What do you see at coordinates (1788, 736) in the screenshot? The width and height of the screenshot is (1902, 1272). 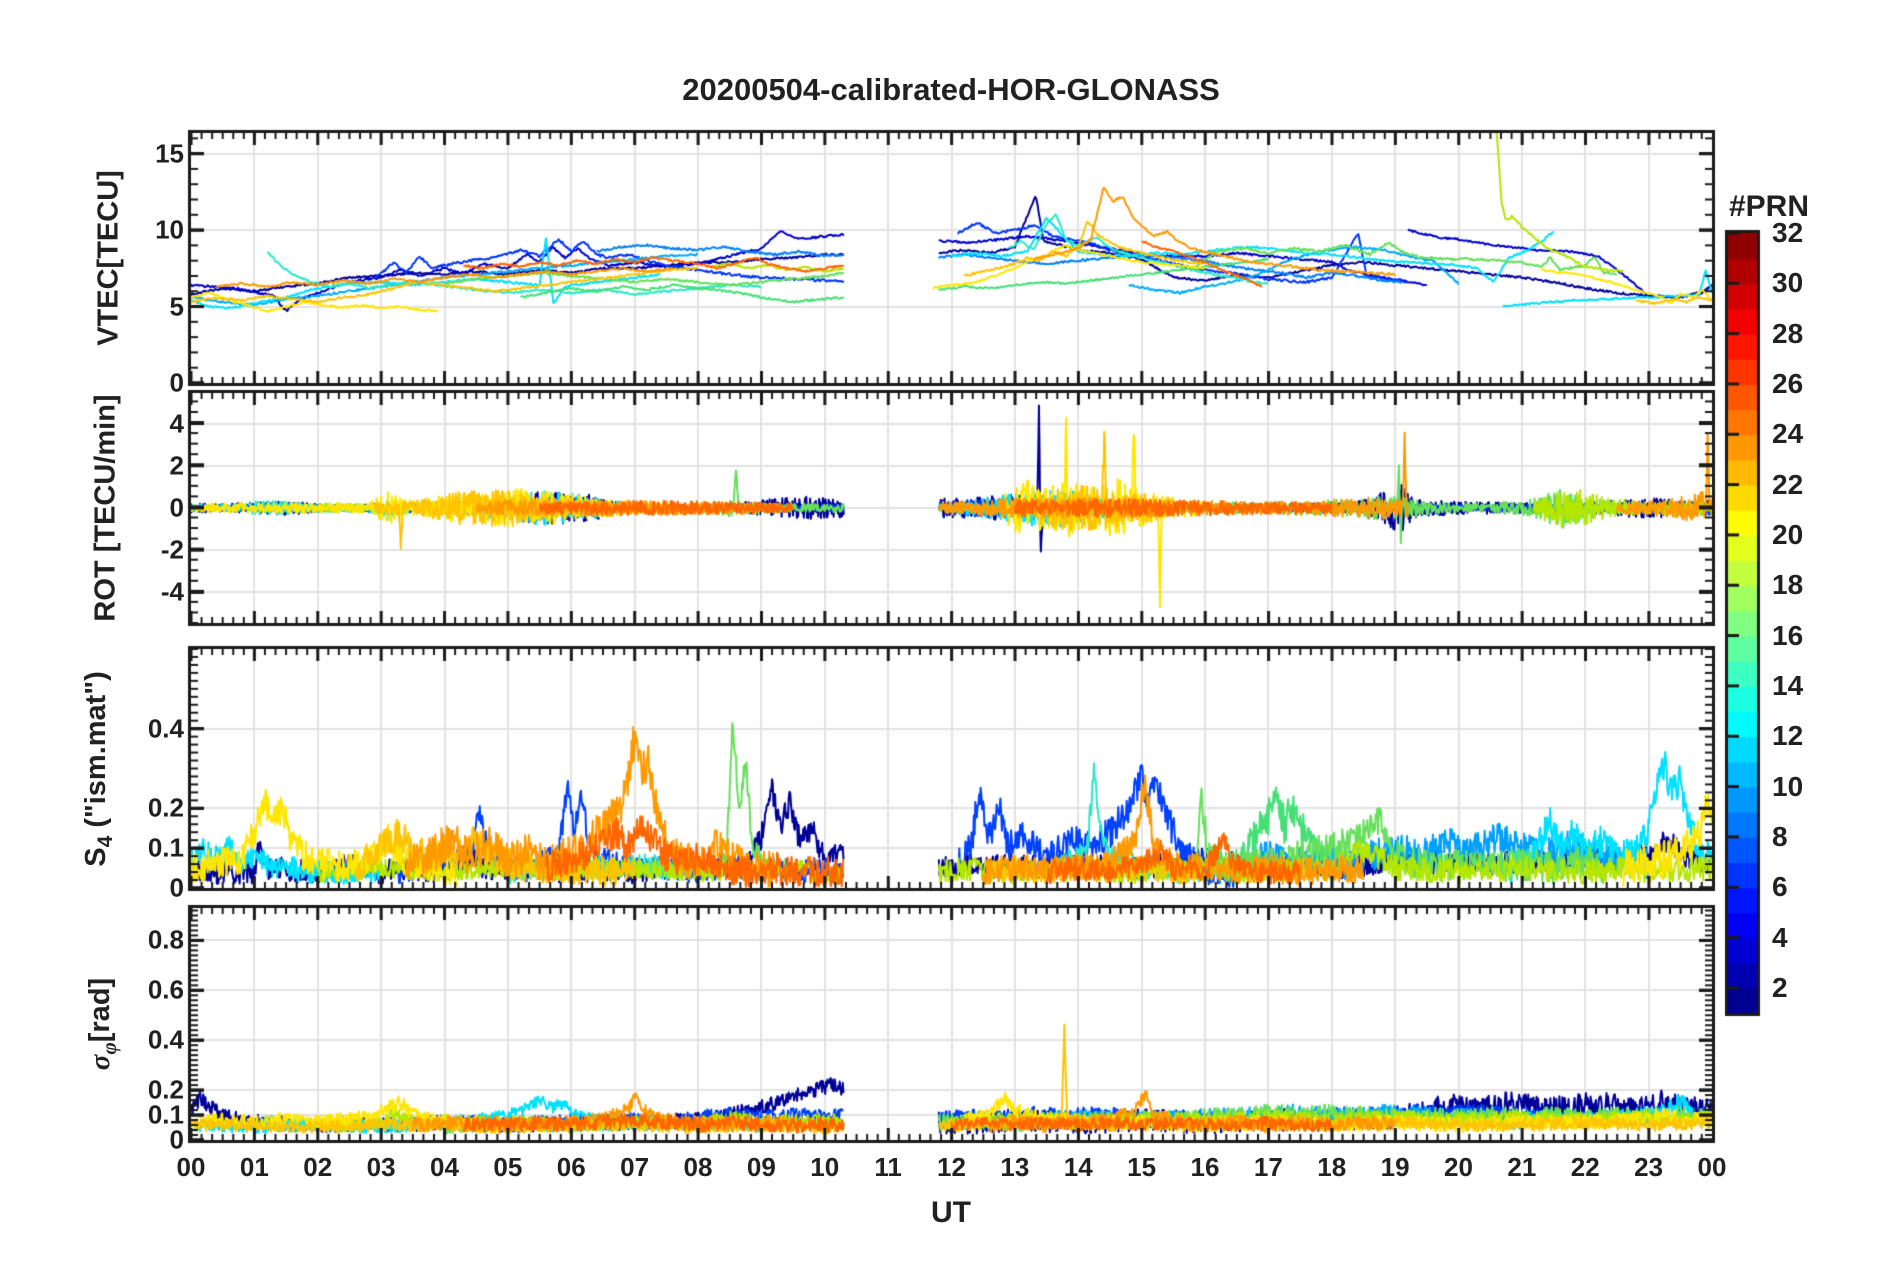 I see `colorbar-tick-label: 12` at bounding box center [1788, 736].